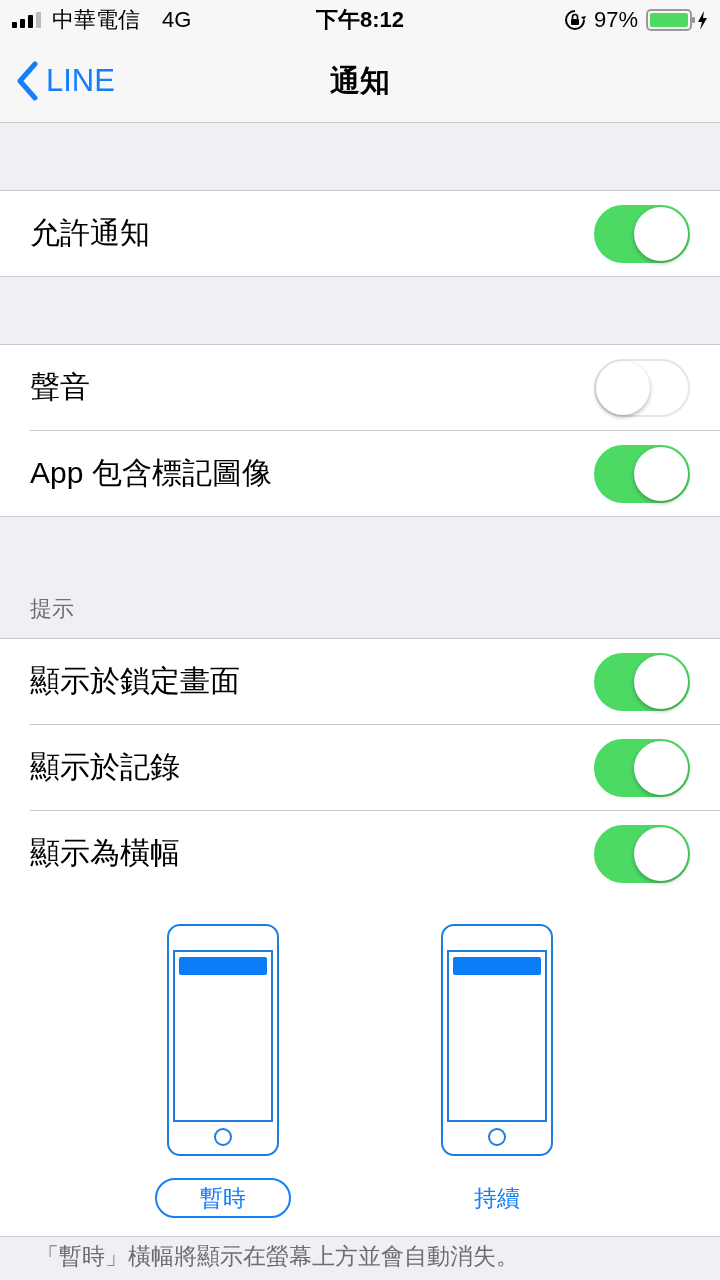 The width and height of the screenshot is (720, 1280). What do you see at coordinates (60, 387) in the screenshot?
I see `setting-label: 聲音` at bounding box center [60, 387].